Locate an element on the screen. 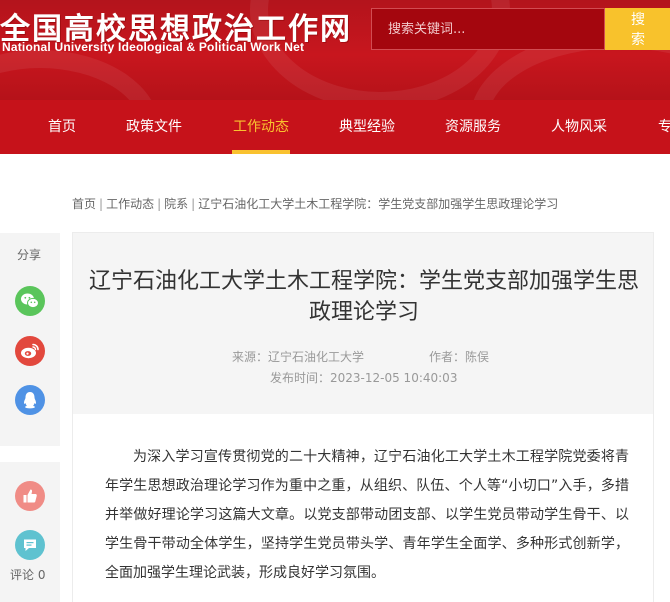 The width and height of the screenshot is (670, 602). share-qq-button is located at coordinates (30, 400).